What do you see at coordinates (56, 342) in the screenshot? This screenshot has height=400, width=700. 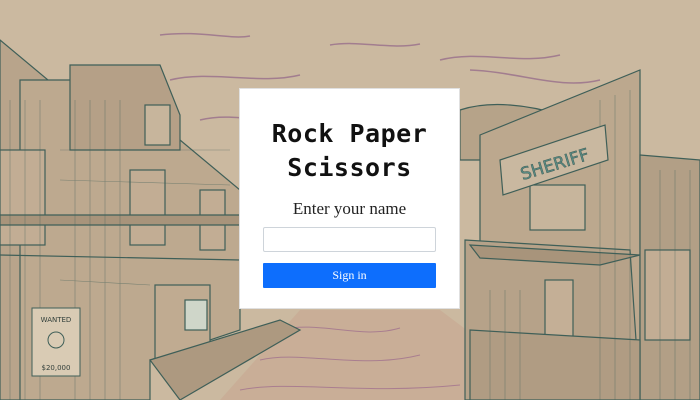 I see `wanted-poster: WANTED $20,000` at bounding box center [56, 342].